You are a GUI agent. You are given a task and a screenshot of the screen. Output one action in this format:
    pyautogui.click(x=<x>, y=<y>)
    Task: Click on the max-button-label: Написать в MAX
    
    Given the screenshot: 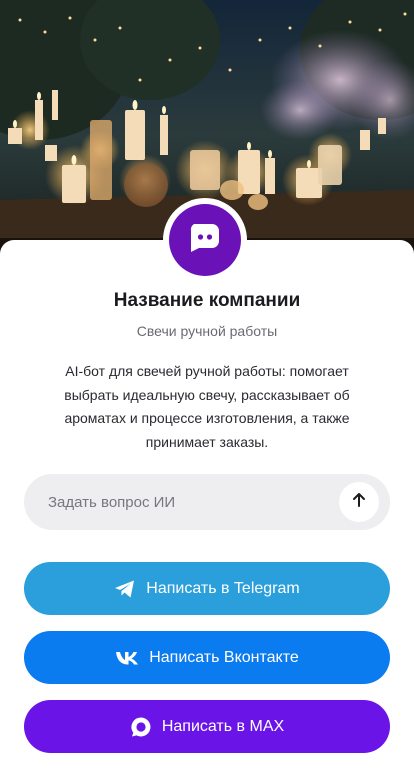 What is the action you would take?
    pyautogui.click(x=223, y=726)
    